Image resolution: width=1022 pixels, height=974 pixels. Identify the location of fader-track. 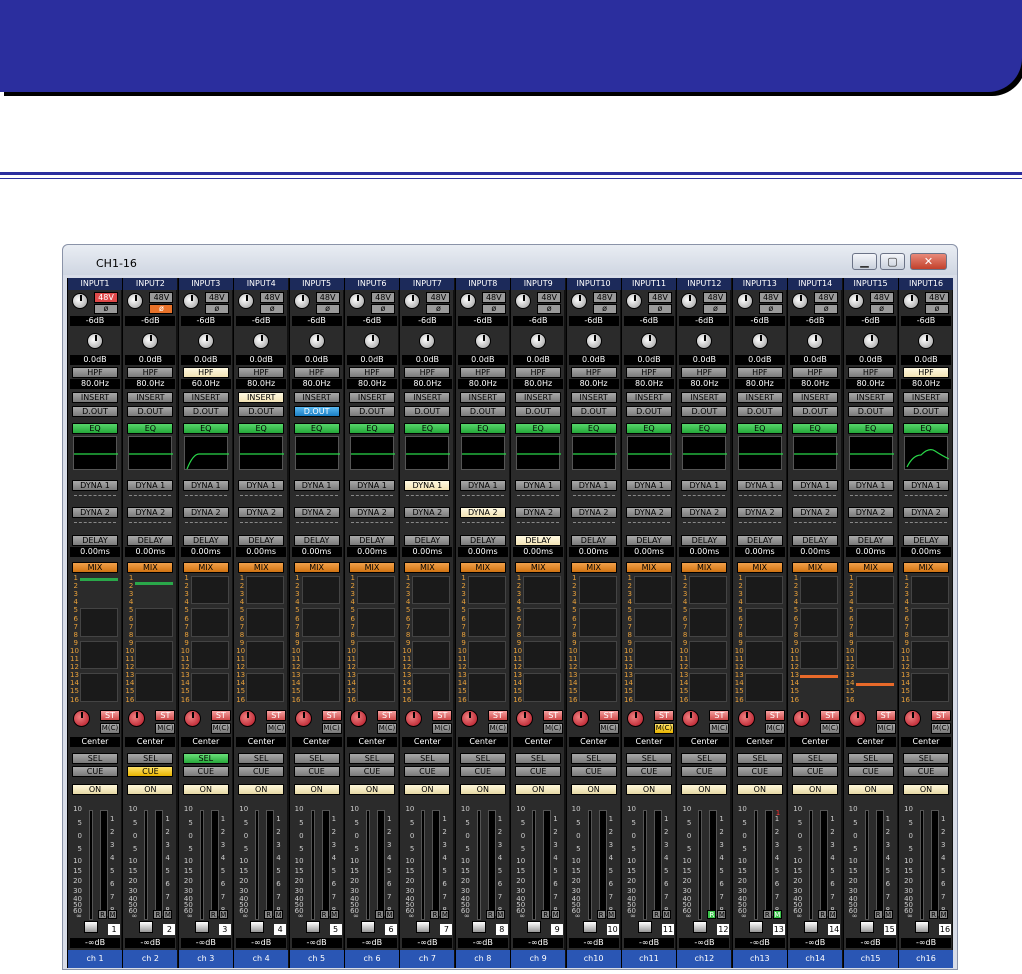
(201, 865).